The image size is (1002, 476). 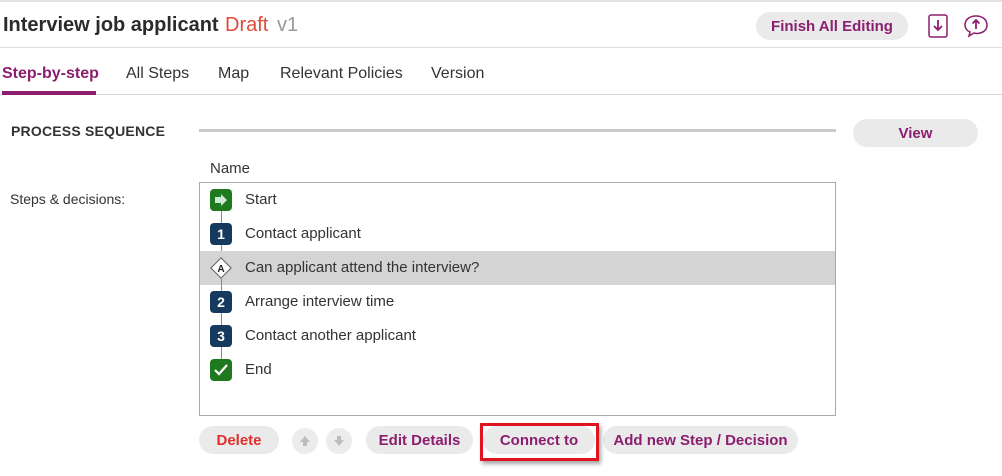 I want to click on draft-status: Draft, so click(x=247, y=25).